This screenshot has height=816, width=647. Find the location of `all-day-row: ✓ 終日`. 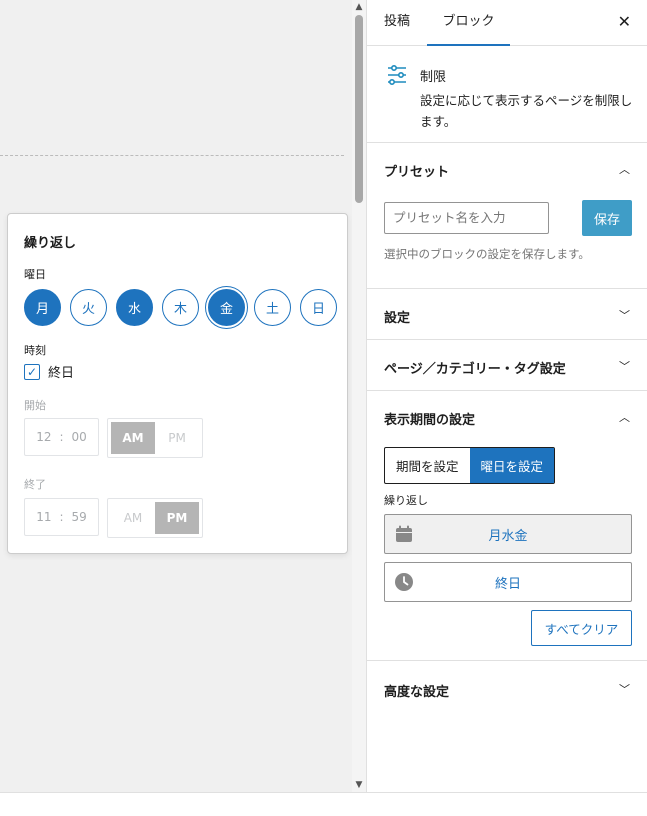

all-day-row: ✓ 終日 is located at coordinates (49, 371).